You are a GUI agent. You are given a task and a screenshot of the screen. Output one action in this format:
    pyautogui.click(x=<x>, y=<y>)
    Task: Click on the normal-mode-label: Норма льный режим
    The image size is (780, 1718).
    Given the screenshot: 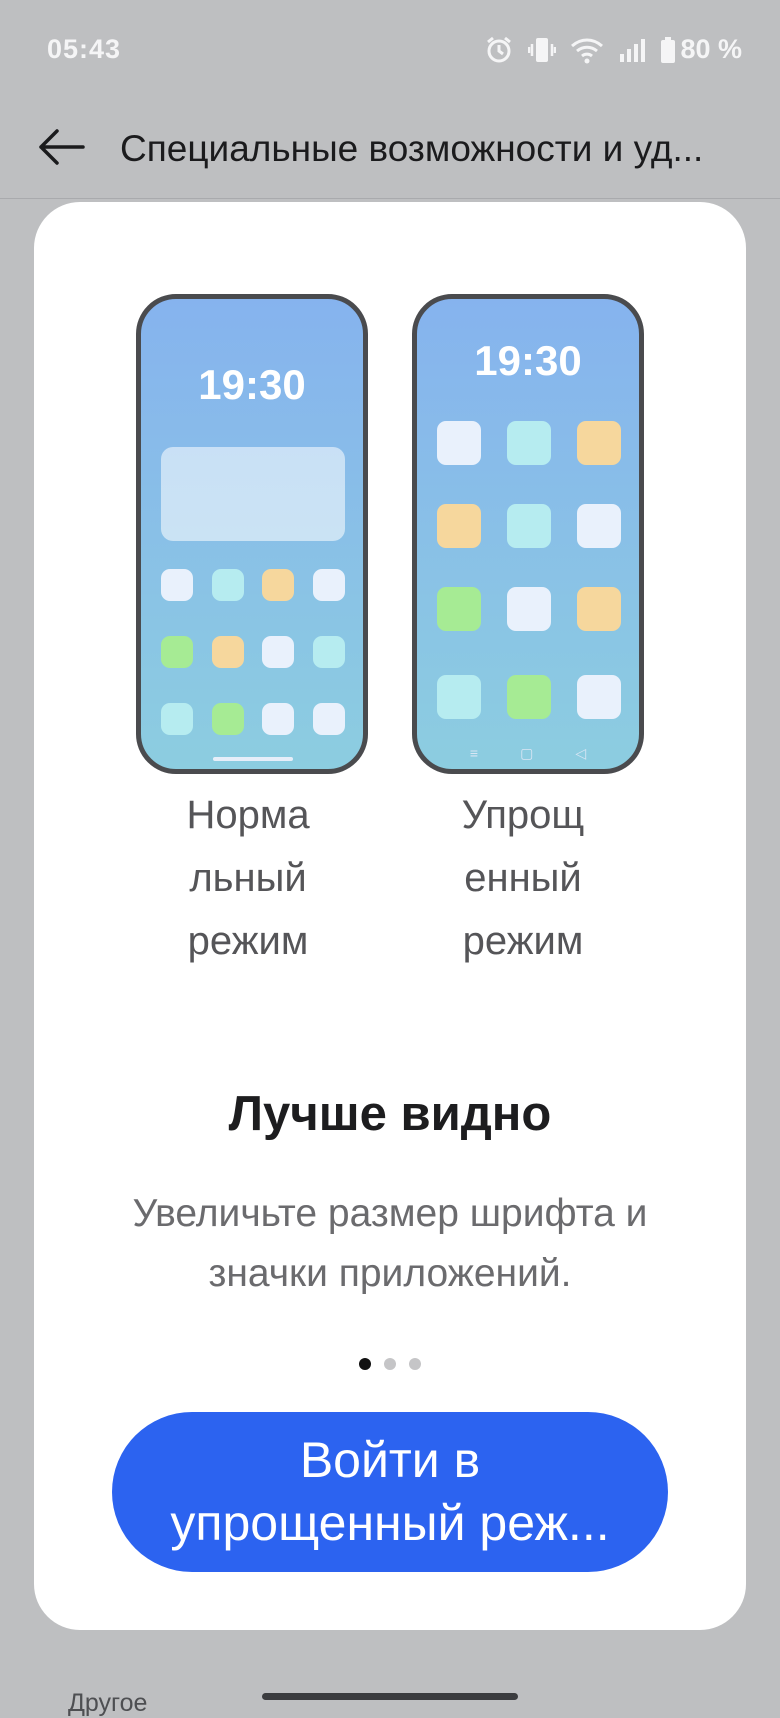 What is the action you would take?
    pyautogui.click(x=248, y=878)
    